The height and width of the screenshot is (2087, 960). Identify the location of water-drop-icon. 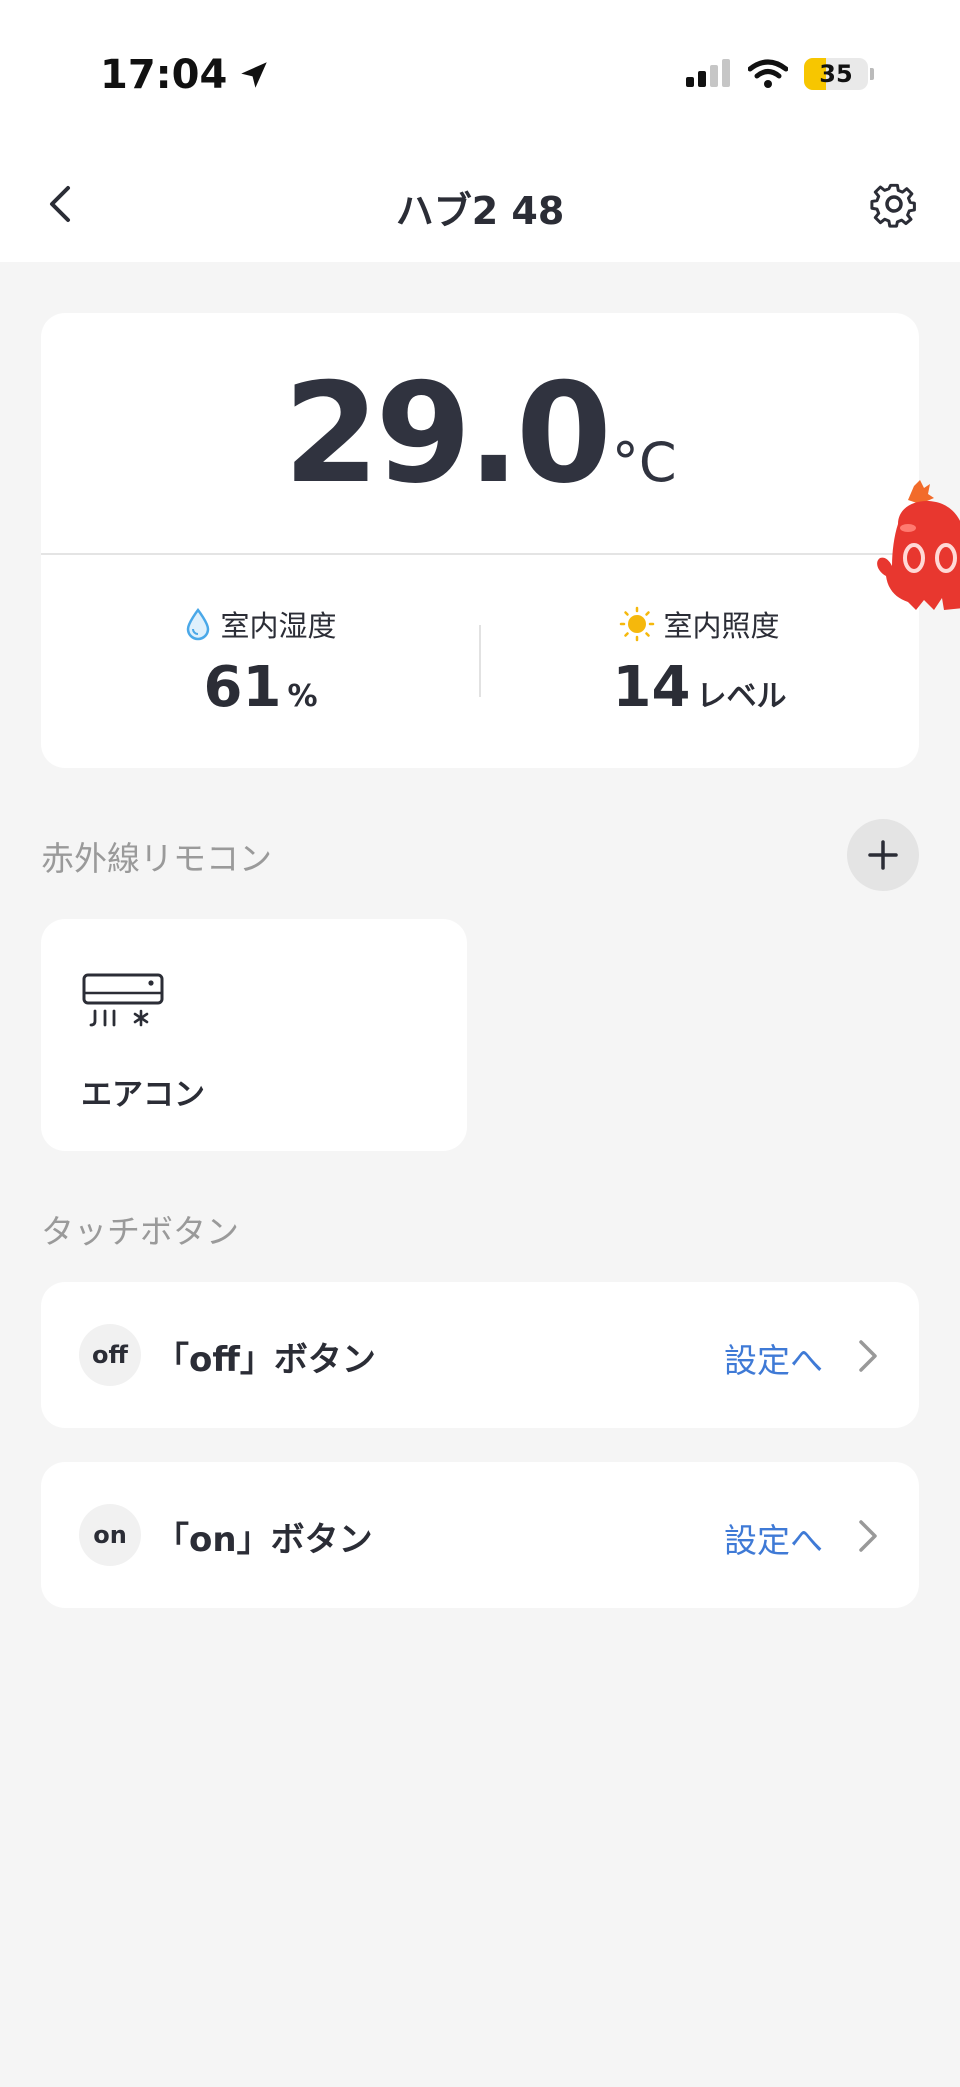
(198, 624).